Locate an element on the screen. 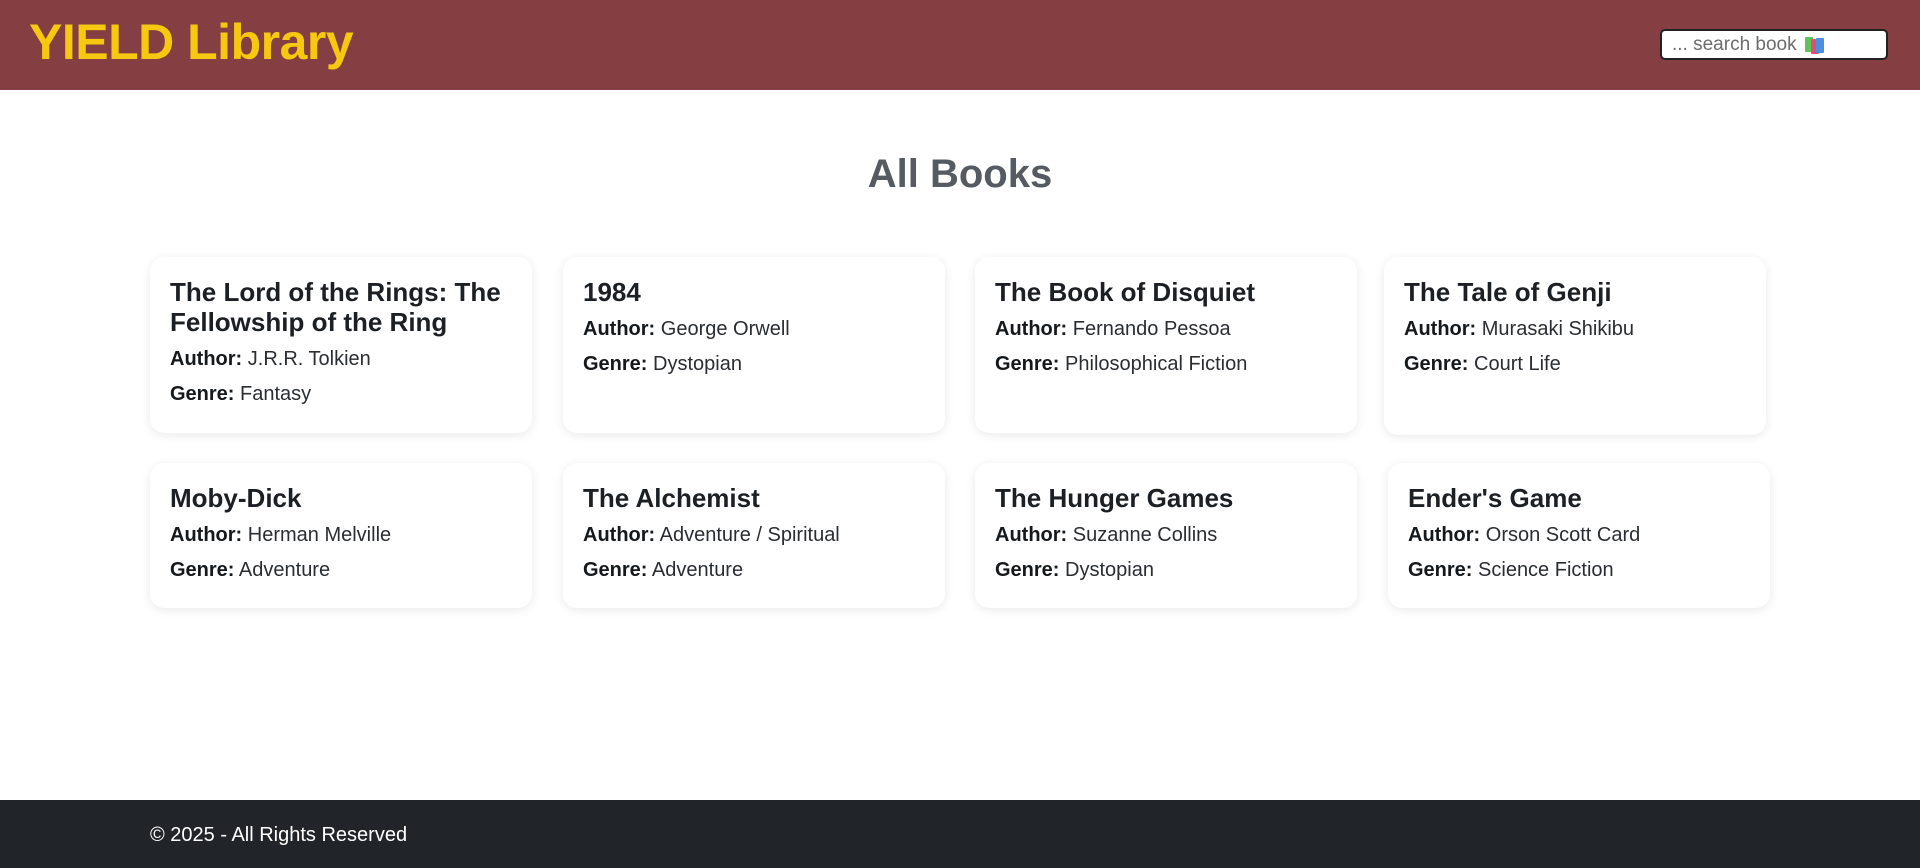 The width and height of the screenshot is (1920, 868). book-title: The Alchemist is located at coordinates (671, 498).